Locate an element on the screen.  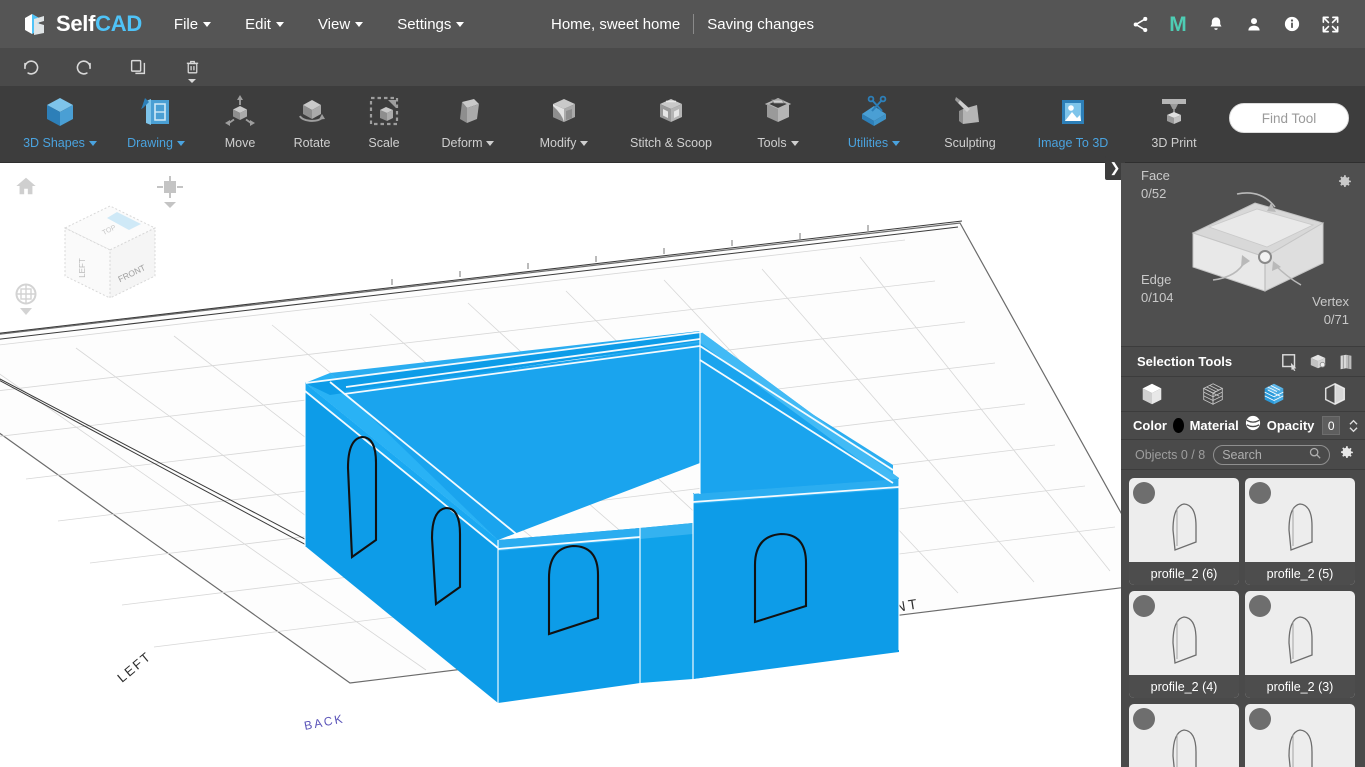
tool-sculpting: Sculpting is located at coordinates (970, 124).